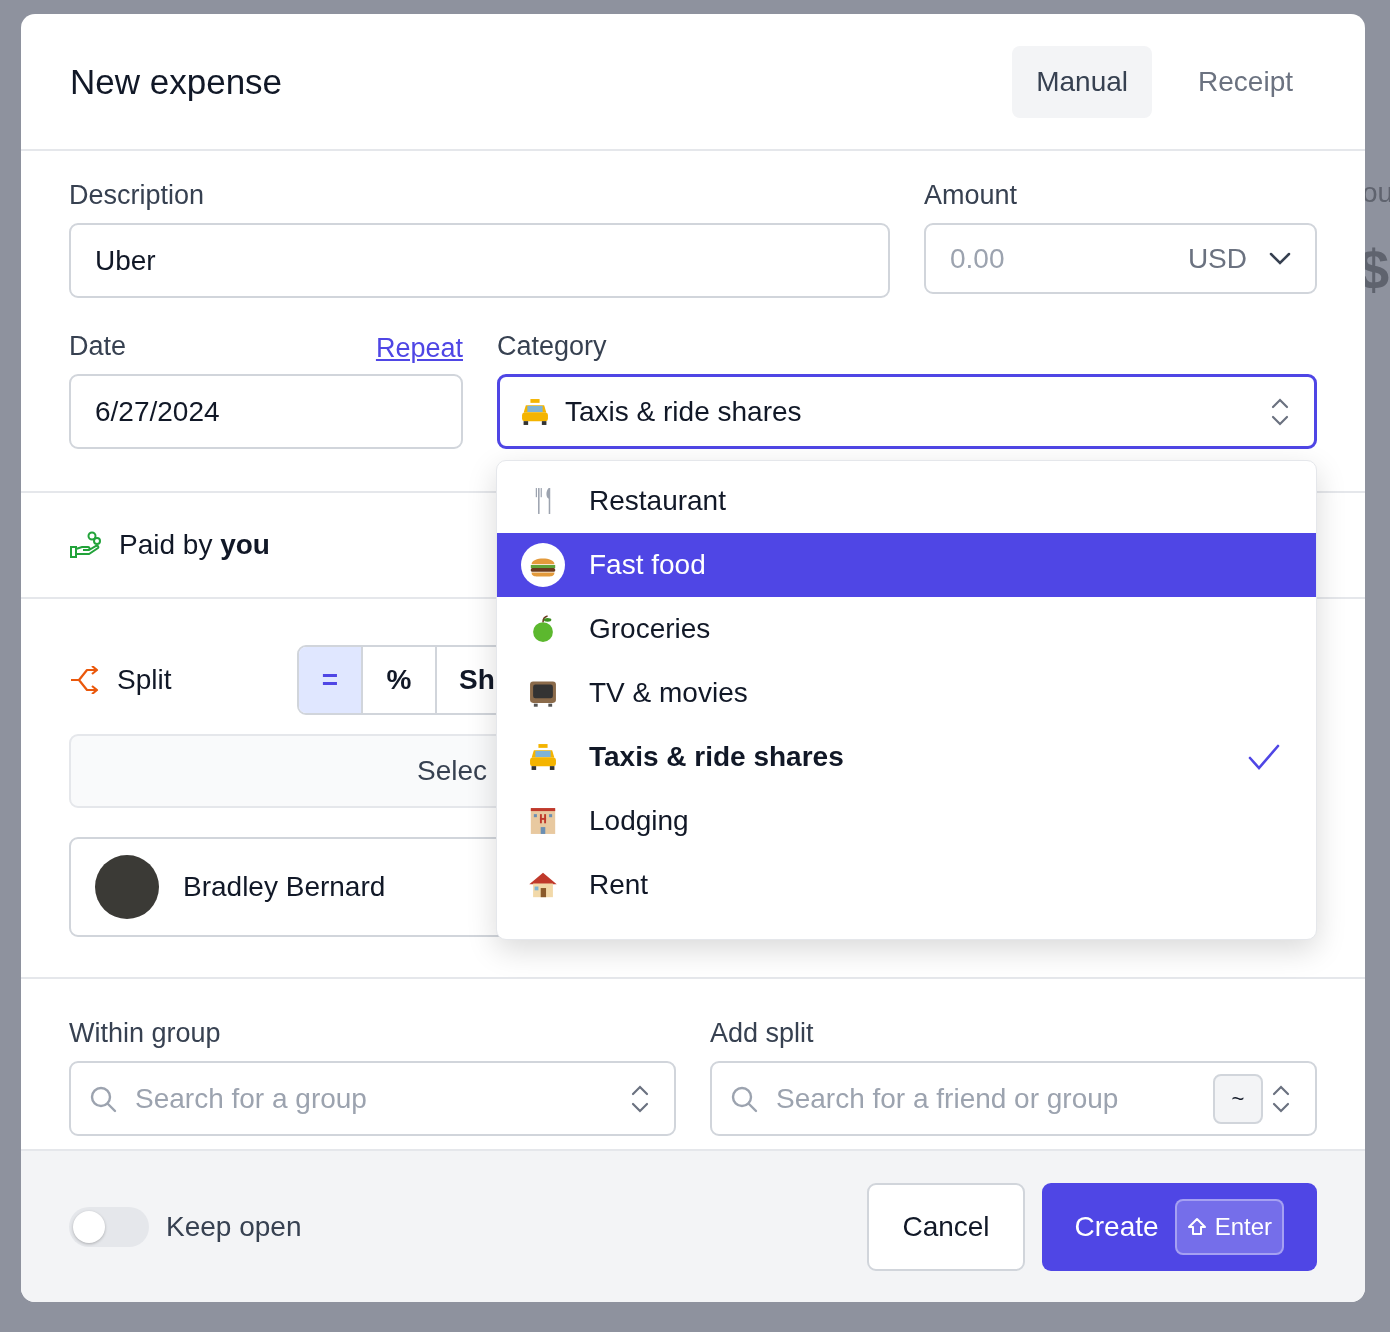 The image size is (1390, 1332). Describe the element at coordinates (543, 501) in the screenshot. I see `fork-knife-icon` at that location.